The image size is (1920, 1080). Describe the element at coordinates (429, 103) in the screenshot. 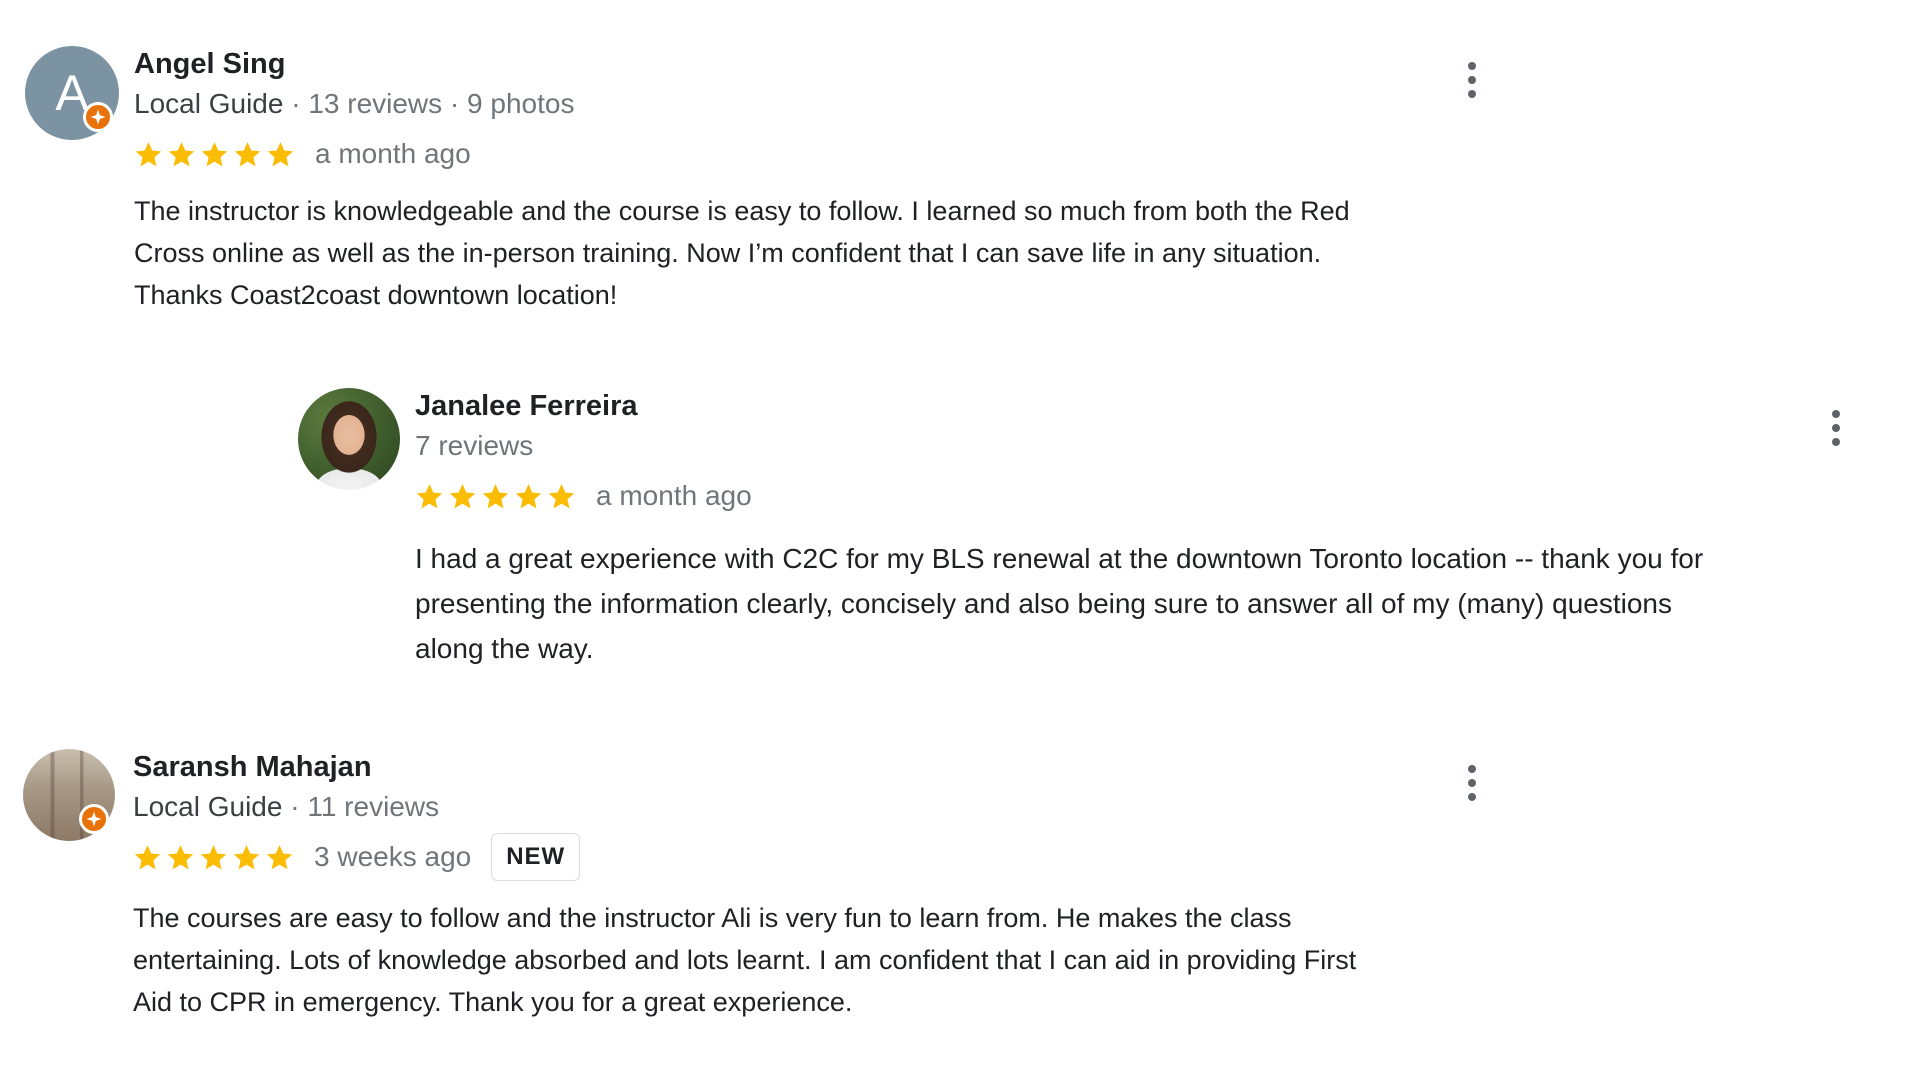

I see `reviewer-stats: · 13 reviews · 9 photos` at that location.